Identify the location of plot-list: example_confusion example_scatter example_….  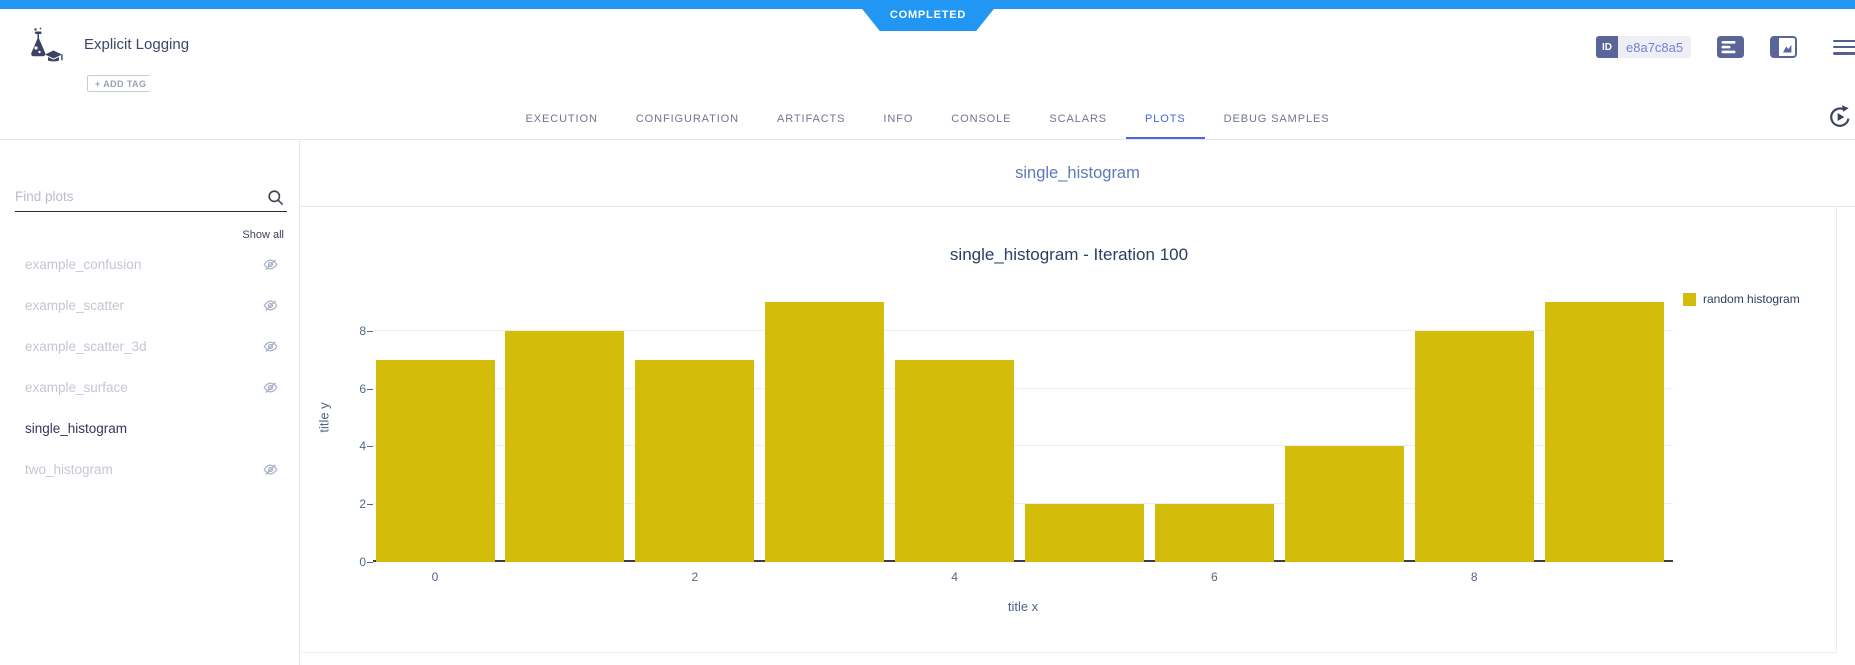
(150, 367).